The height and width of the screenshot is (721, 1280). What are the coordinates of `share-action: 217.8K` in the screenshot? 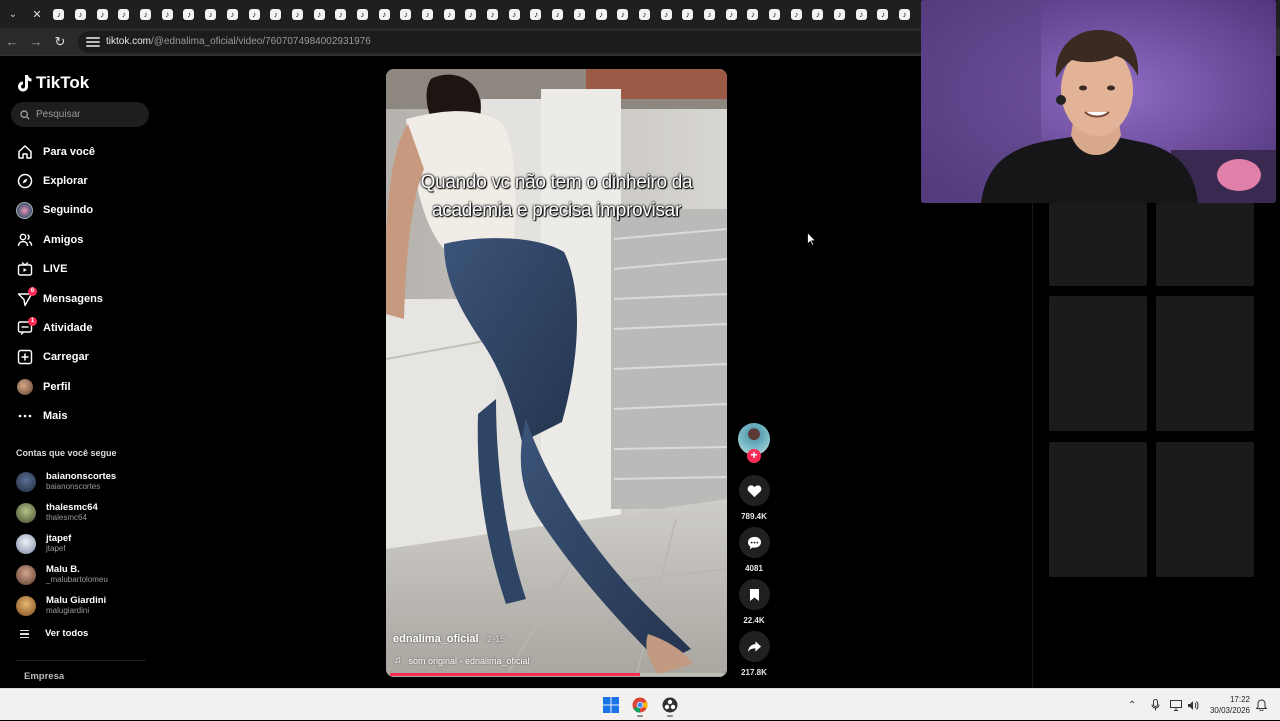 It's located at (754, 654).